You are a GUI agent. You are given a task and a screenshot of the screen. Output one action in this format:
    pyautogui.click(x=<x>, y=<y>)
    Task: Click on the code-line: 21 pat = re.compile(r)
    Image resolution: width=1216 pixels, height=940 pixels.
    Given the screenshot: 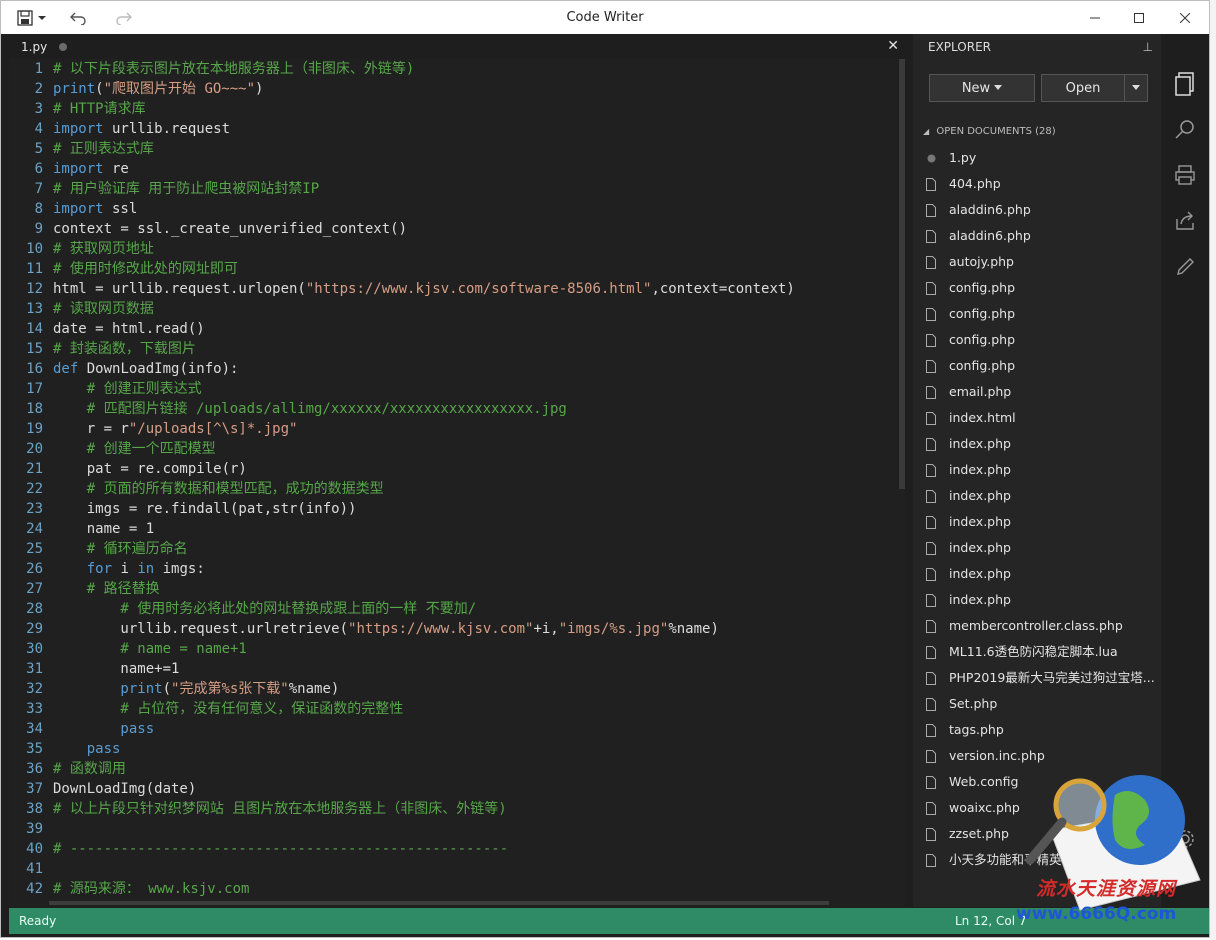 What is the action you would take?
    pyautogui.click(x=128, y=469)
    